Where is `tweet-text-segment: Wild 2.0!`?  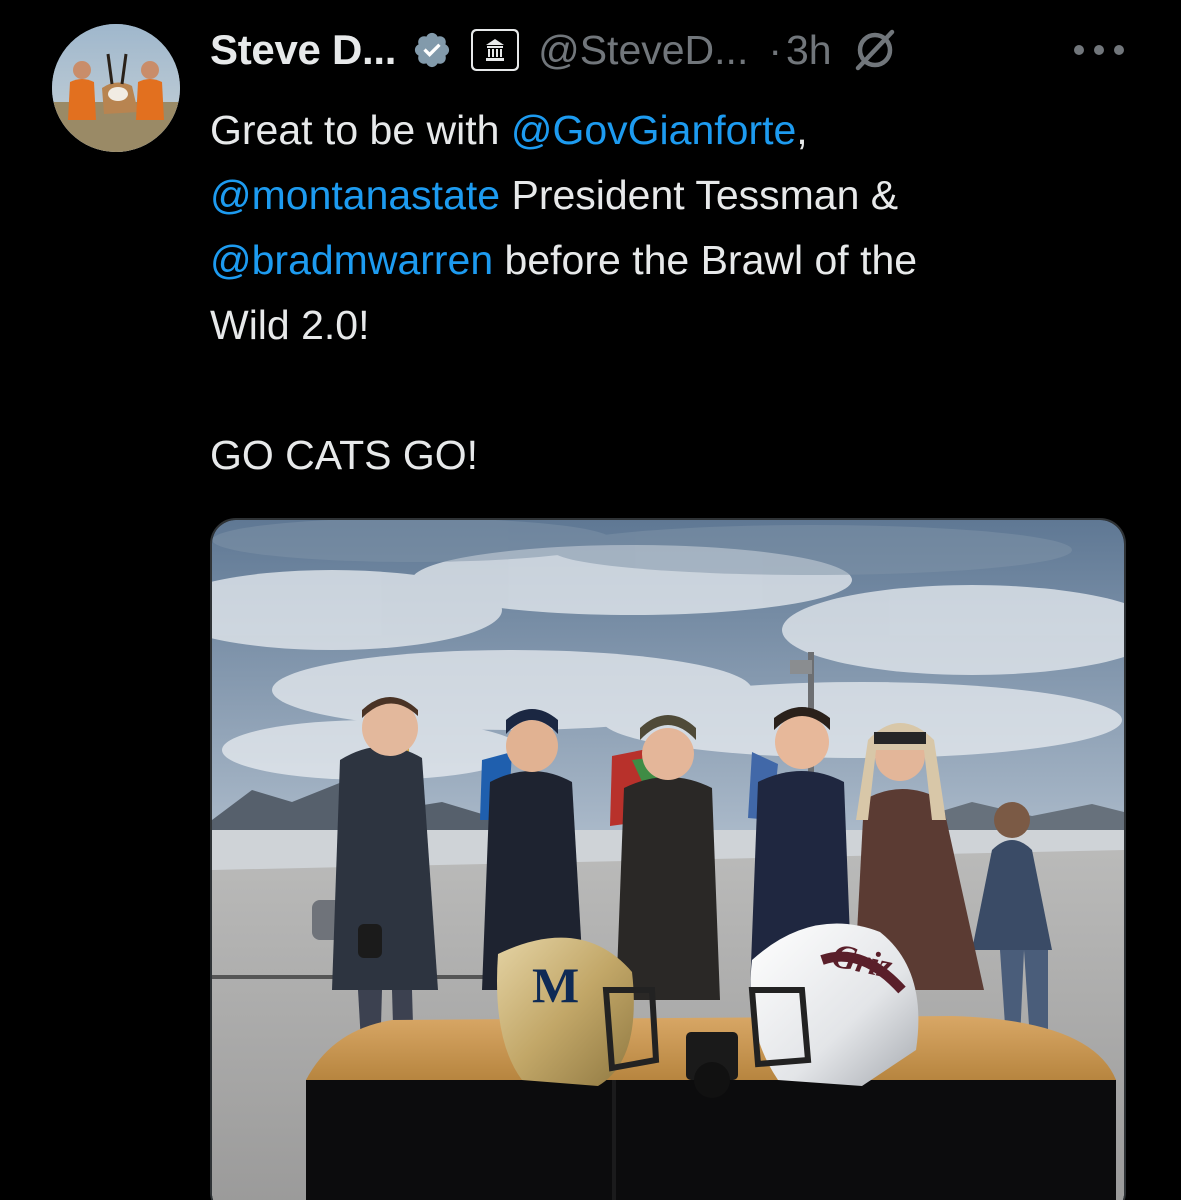 tweet-text-segment: Wild 2.0! is located at coordinates (290, 325).